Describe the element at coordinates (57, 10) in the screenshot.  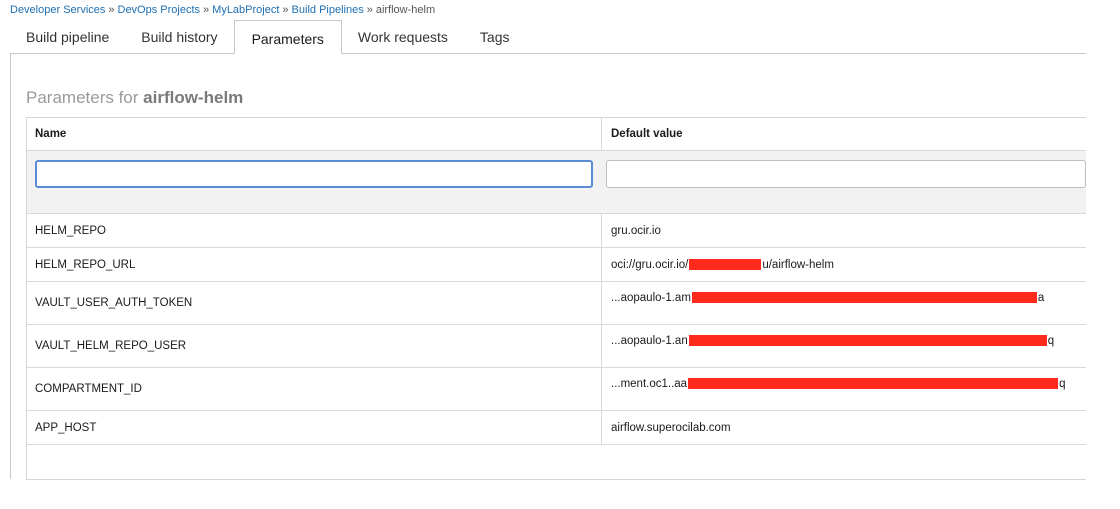
I see `breadcrumb-developer-services: Developer Services` at that location.